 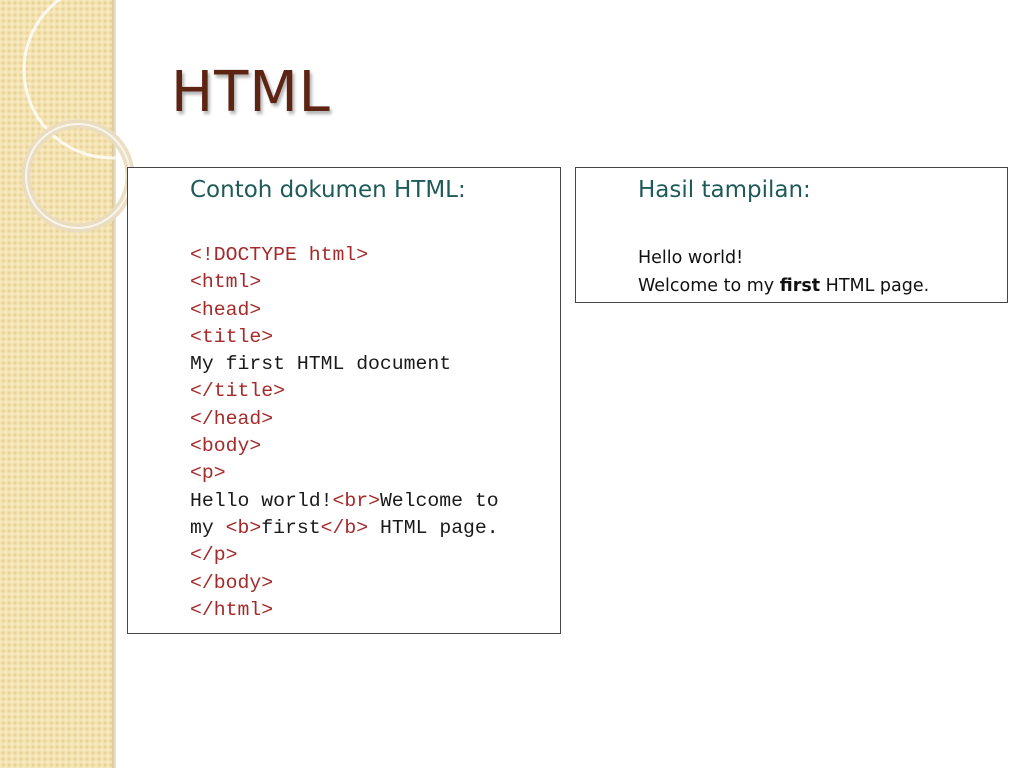 What do you see at coordinates (226, 446) in the screenshot?
I see `code-tag: <body>` at bounding box center [226, 446].